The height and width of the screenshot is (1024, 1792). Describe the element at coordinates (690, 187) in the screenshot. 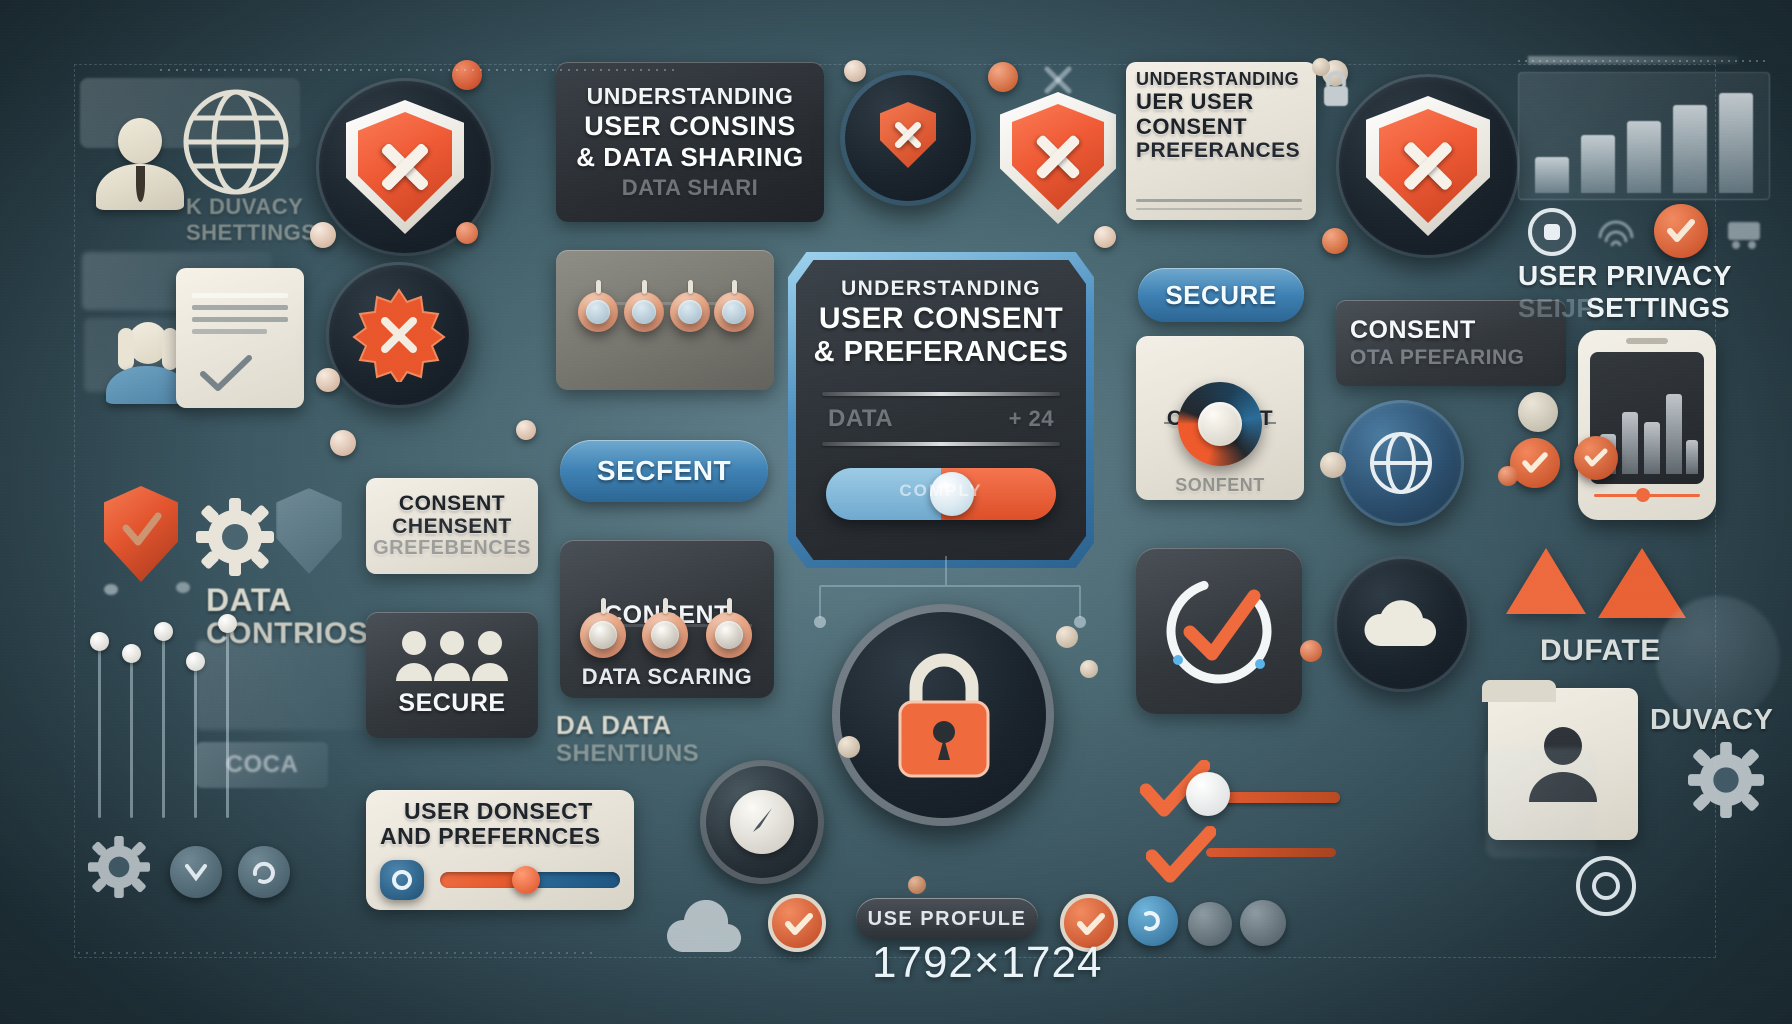

I see `headline-line4: DATA SHARI` at that location.